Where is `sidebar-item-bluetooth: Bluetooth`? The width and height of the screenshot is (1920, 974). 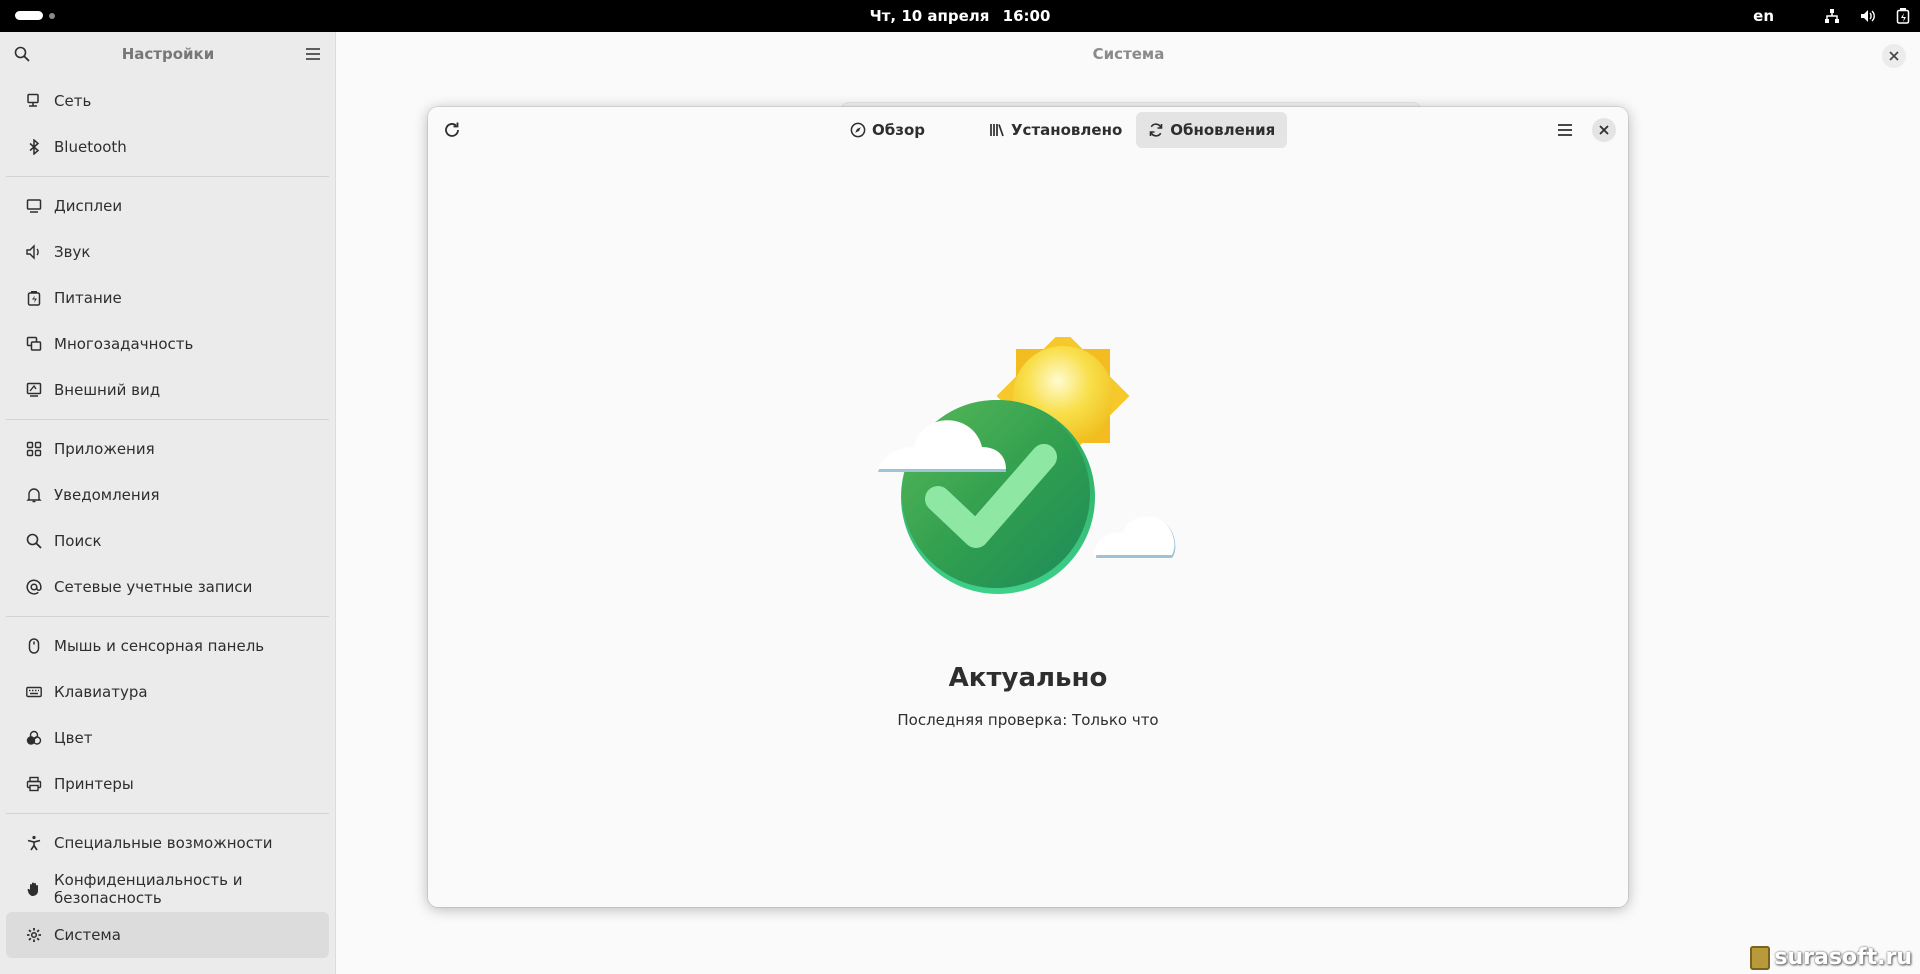
sidebar-item-bluetooth: Bluetooth is located at coordinates (167, 147).